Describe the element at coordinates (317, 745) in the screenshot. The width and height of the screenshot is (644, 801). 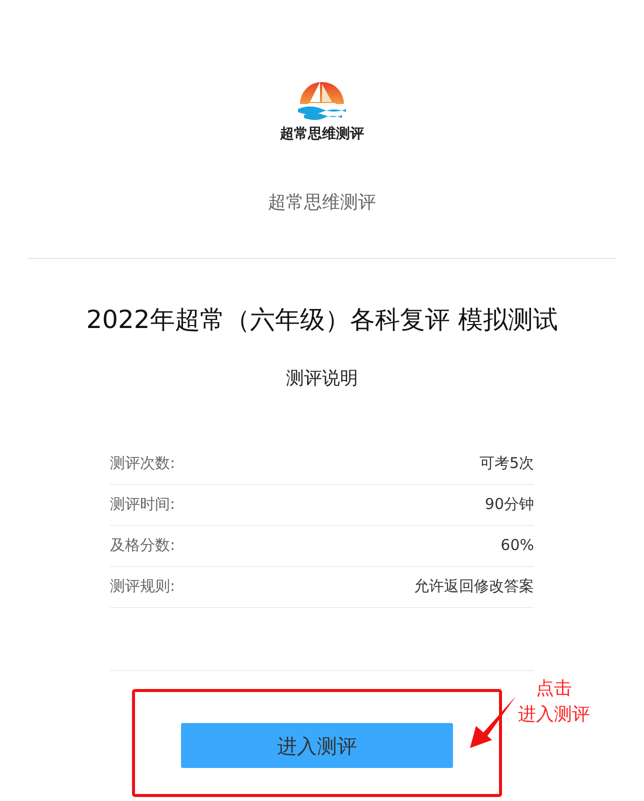
I see `start-test-button: 进入测评` at that location.